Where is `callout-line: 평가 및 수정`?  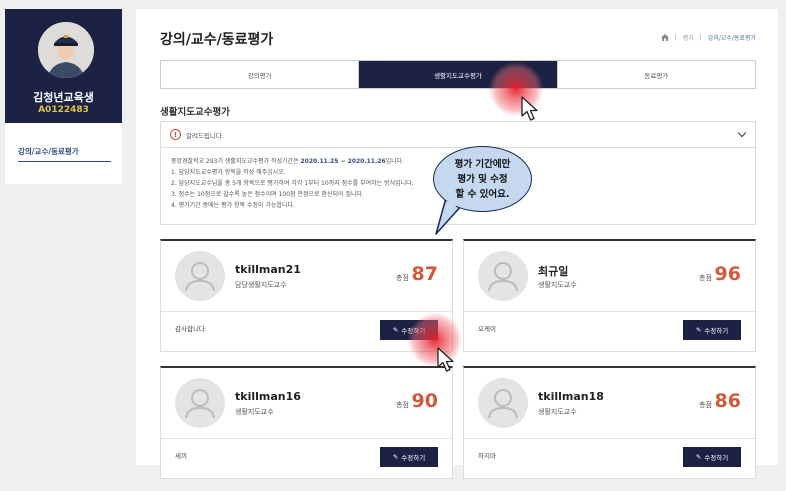
callout-line: 평가 및 수정 is located at coordinates (482, 179).